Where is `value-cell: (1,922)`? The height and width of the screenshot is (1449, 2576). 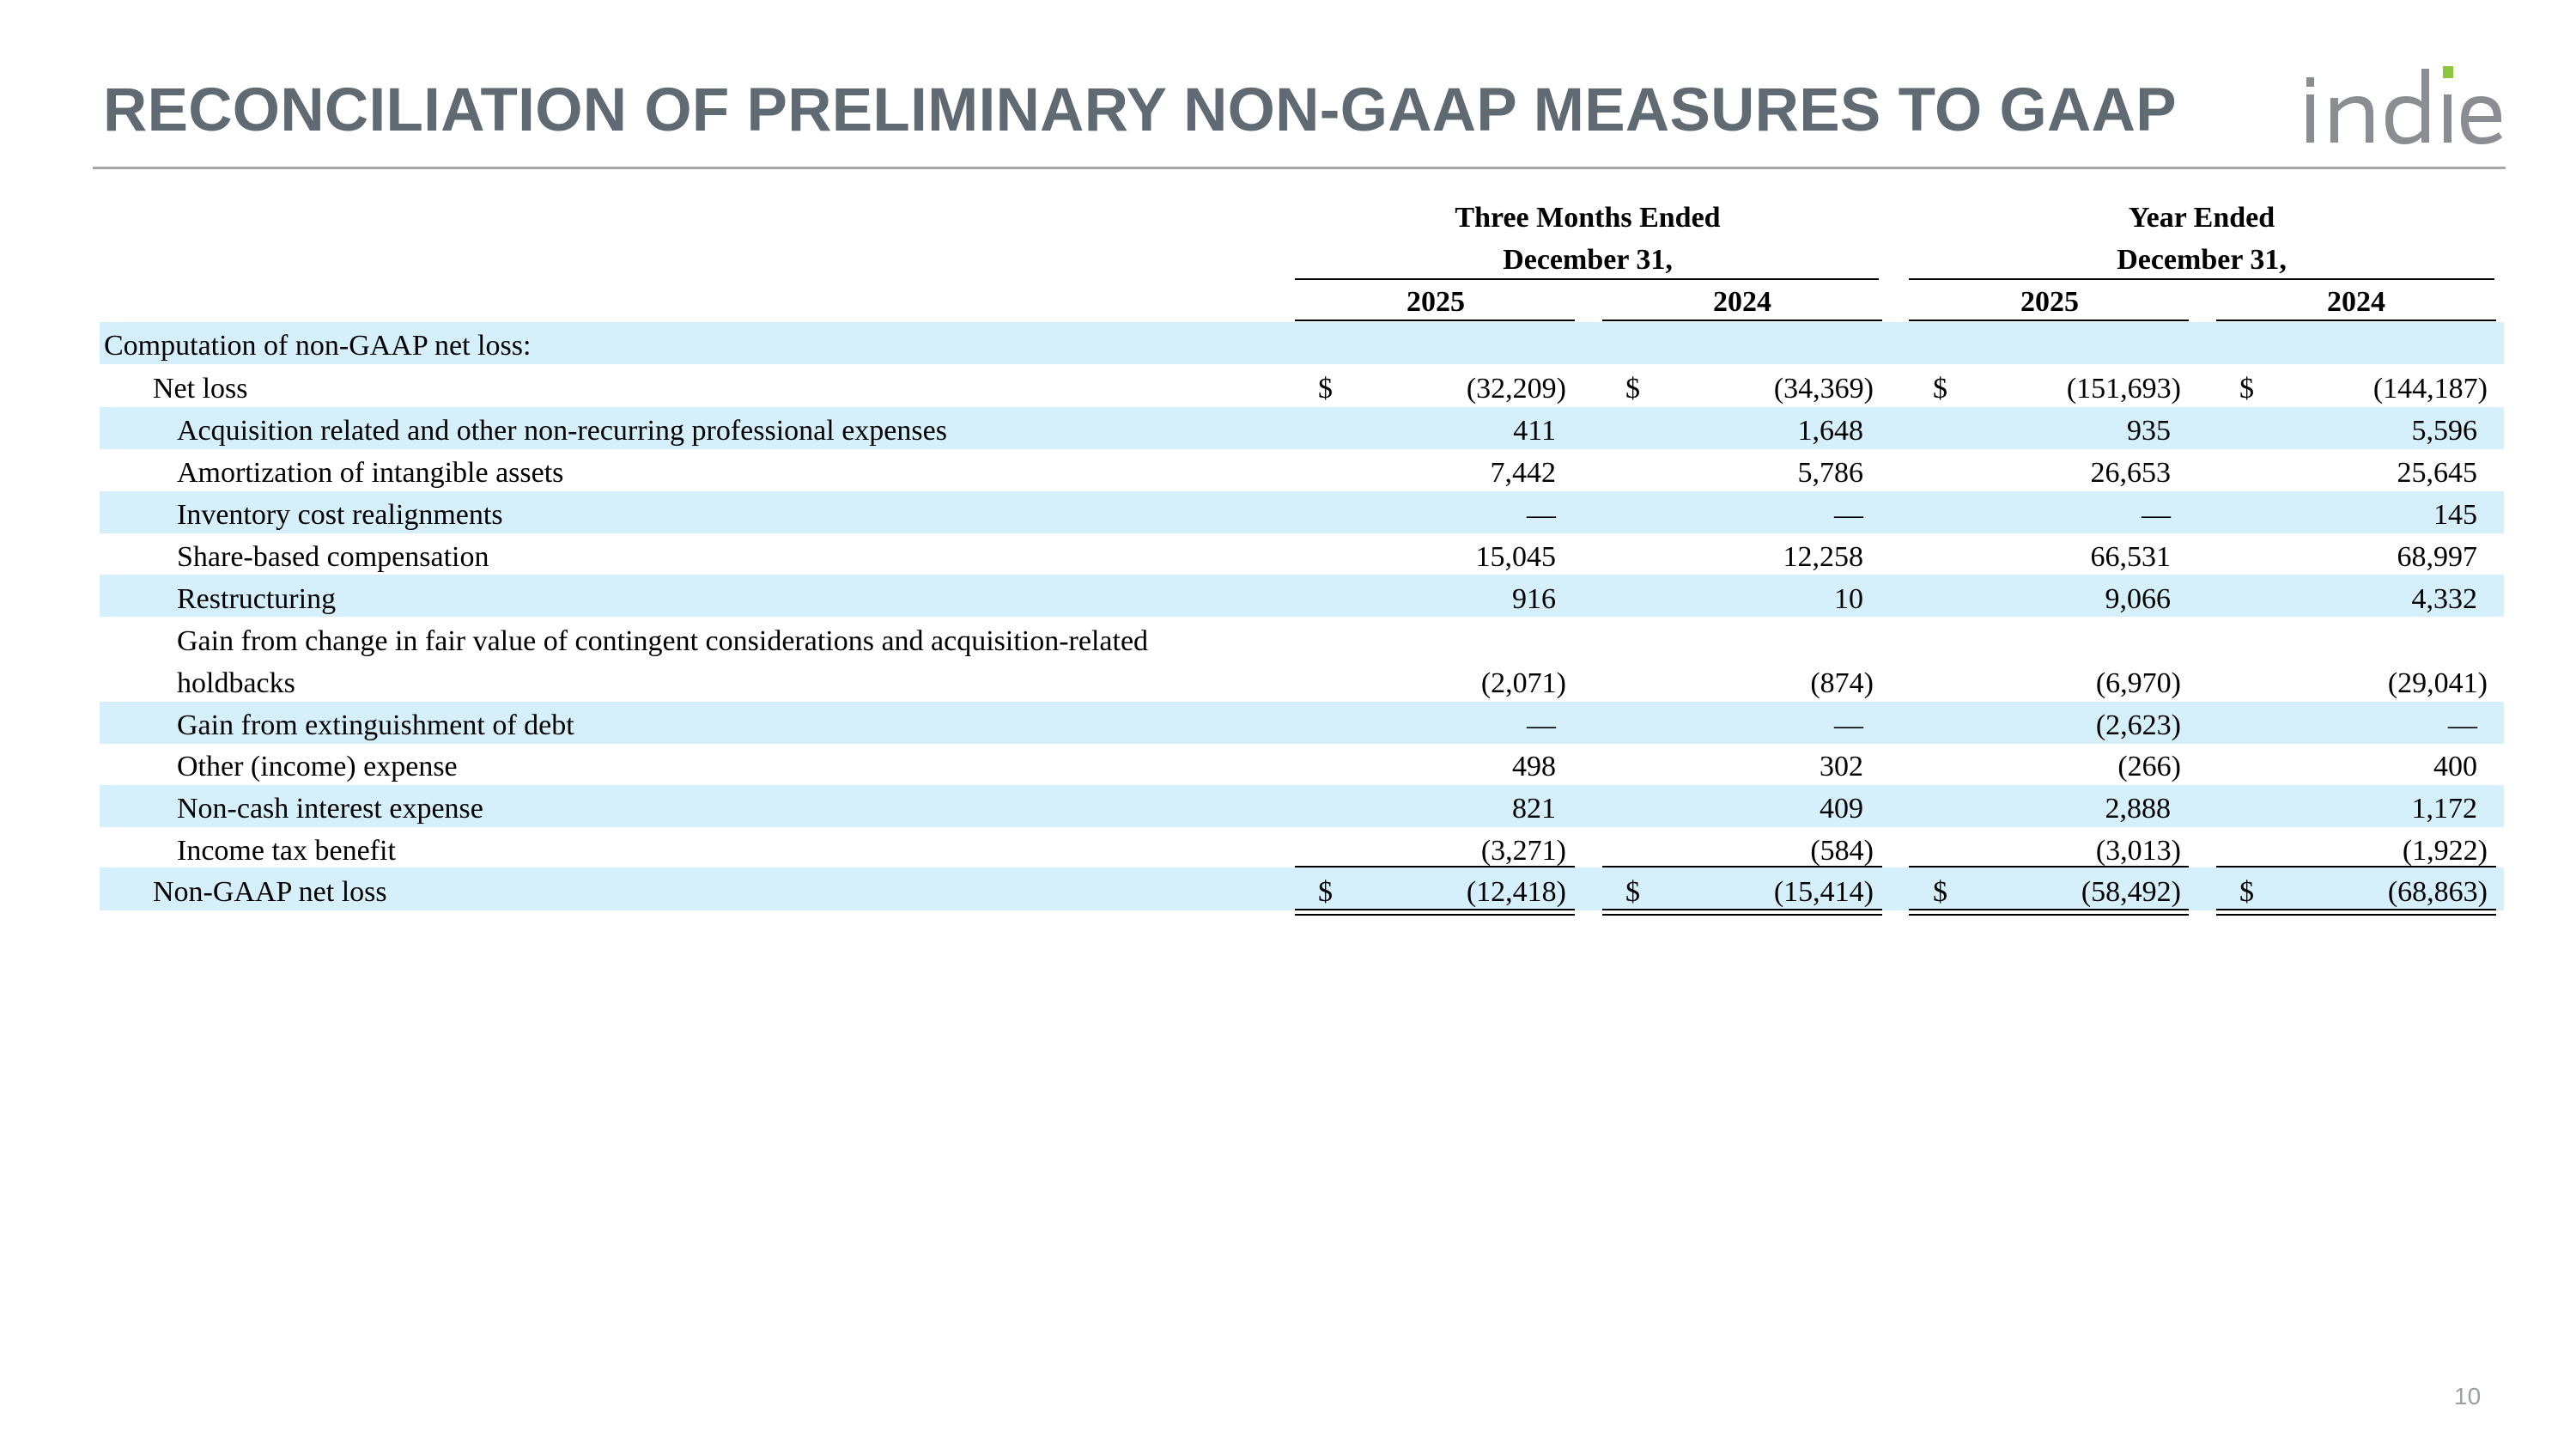
value-cell: (1,922) is located at coordinates (2445, 851).